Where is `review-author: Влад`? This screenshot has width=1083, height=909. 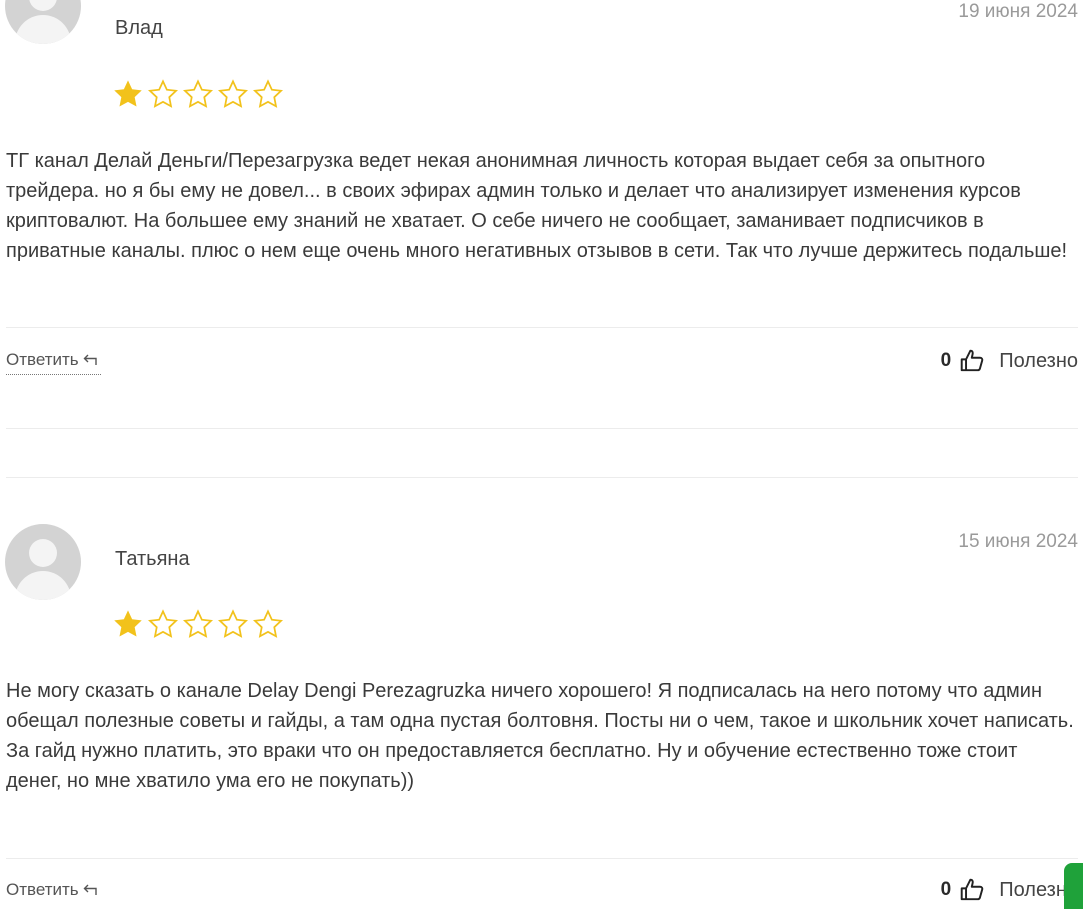 review-author: Влад is located at coordinates (139, 28).